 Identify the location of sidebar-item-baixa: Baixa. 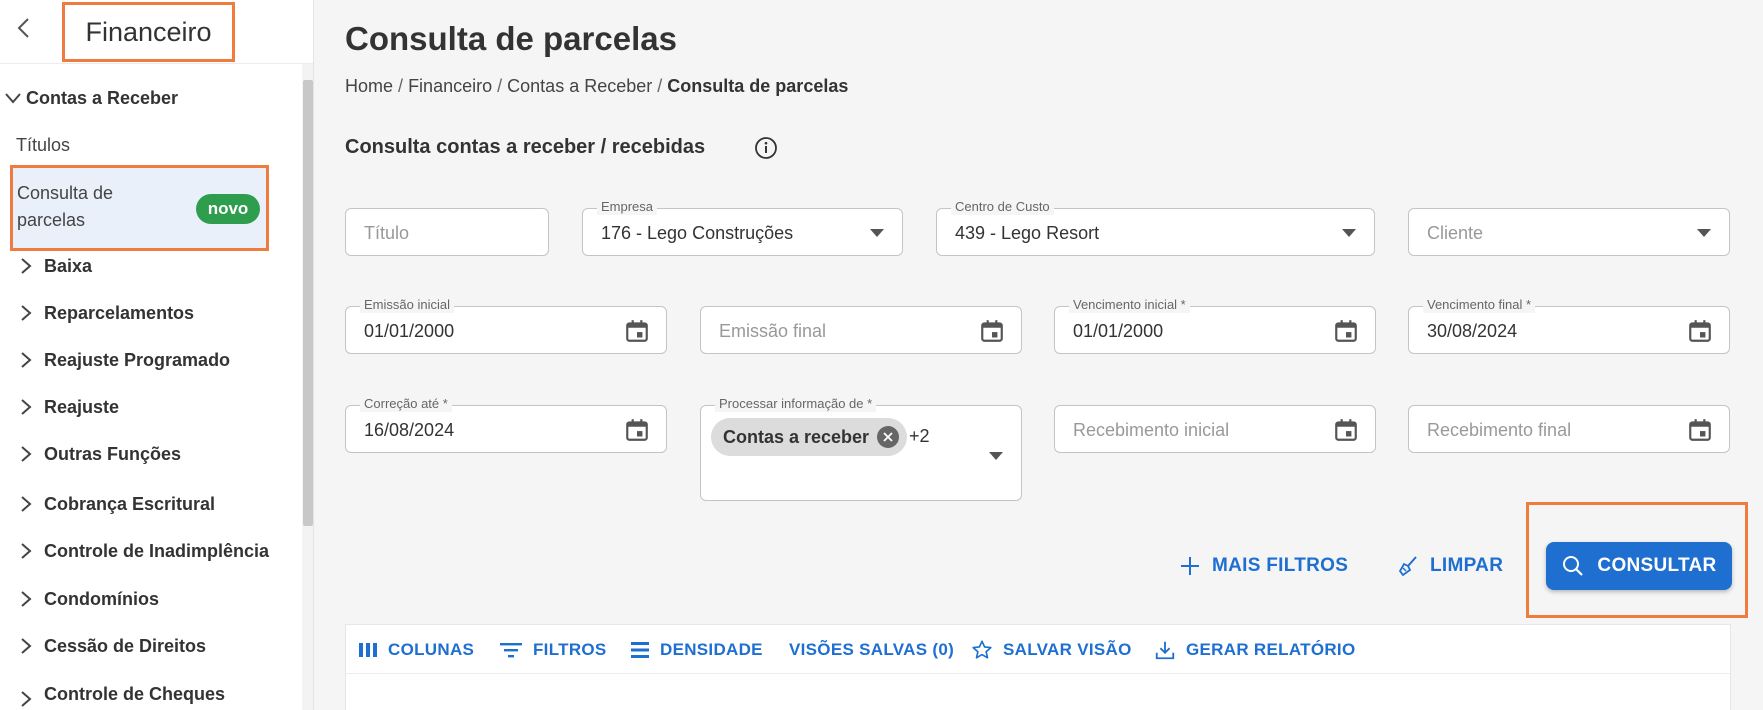
(56, 266).